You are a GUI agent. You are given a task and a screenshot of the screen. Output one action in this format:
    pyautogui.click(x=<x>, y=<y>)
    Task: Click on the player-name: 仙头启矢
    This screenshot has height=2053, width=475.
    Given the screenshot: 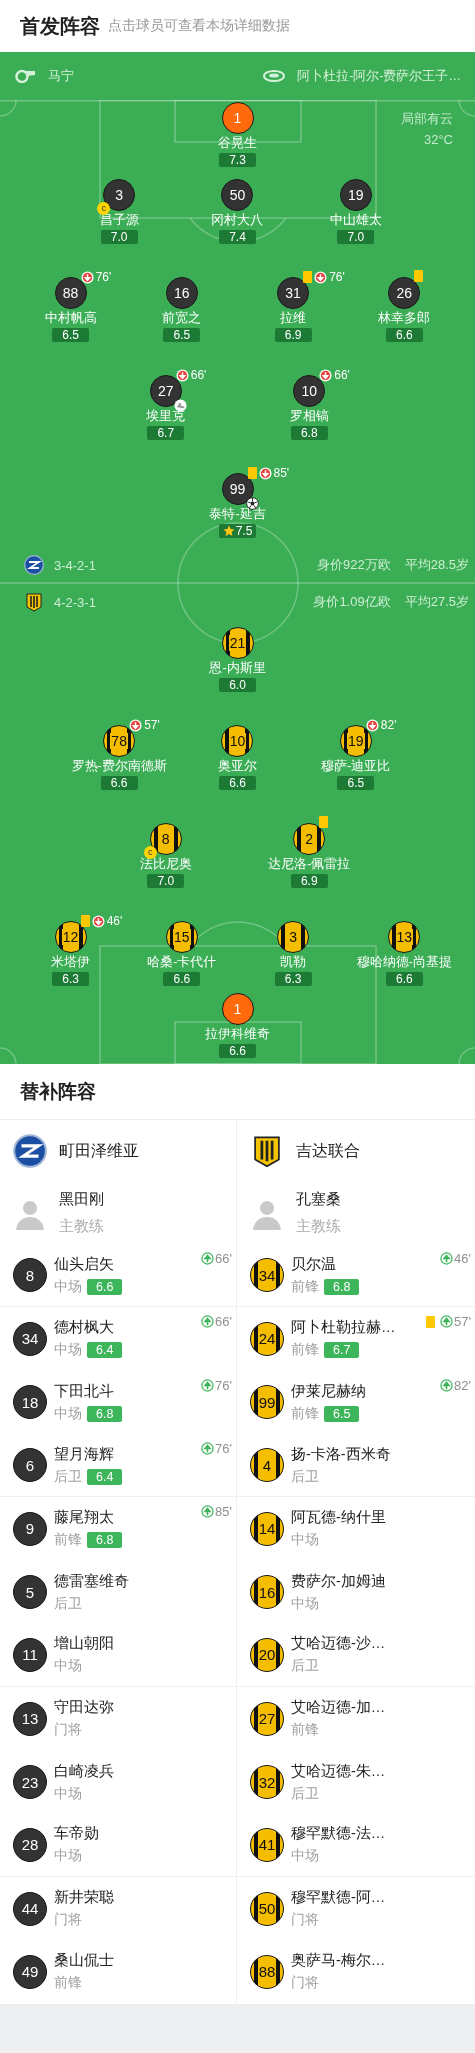 What is the action you would take?
    pyautogui.click(x=84, y=1264)
    